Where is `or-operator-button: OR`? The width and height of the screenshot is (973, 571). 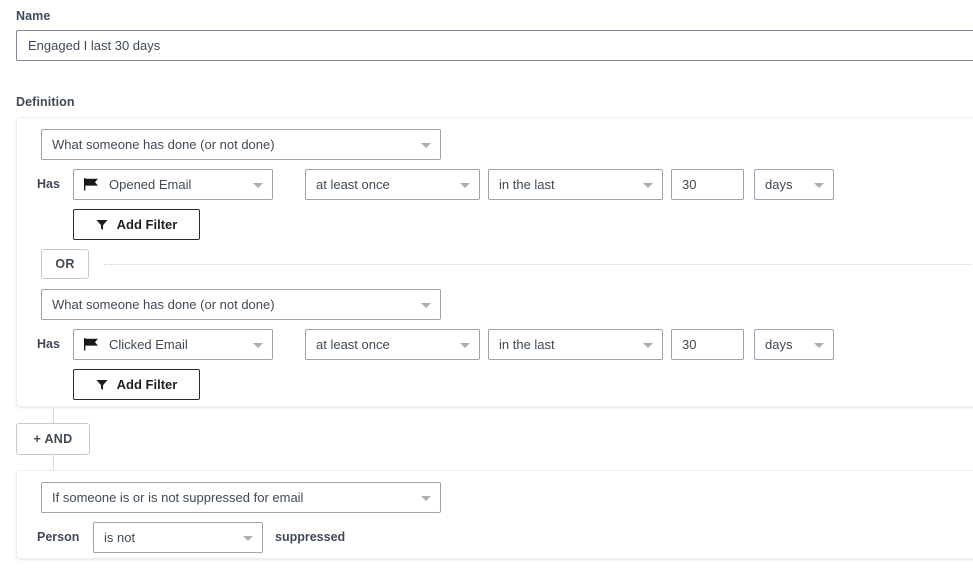
or-operator-button: OR is located at coordinates (65, 264).